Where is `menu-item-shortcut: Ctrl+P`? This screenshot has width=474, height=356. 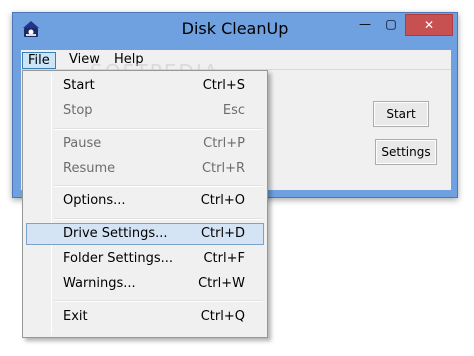 menu-item-shortcut: Ctrl+P is located at coordinates (224, 143).